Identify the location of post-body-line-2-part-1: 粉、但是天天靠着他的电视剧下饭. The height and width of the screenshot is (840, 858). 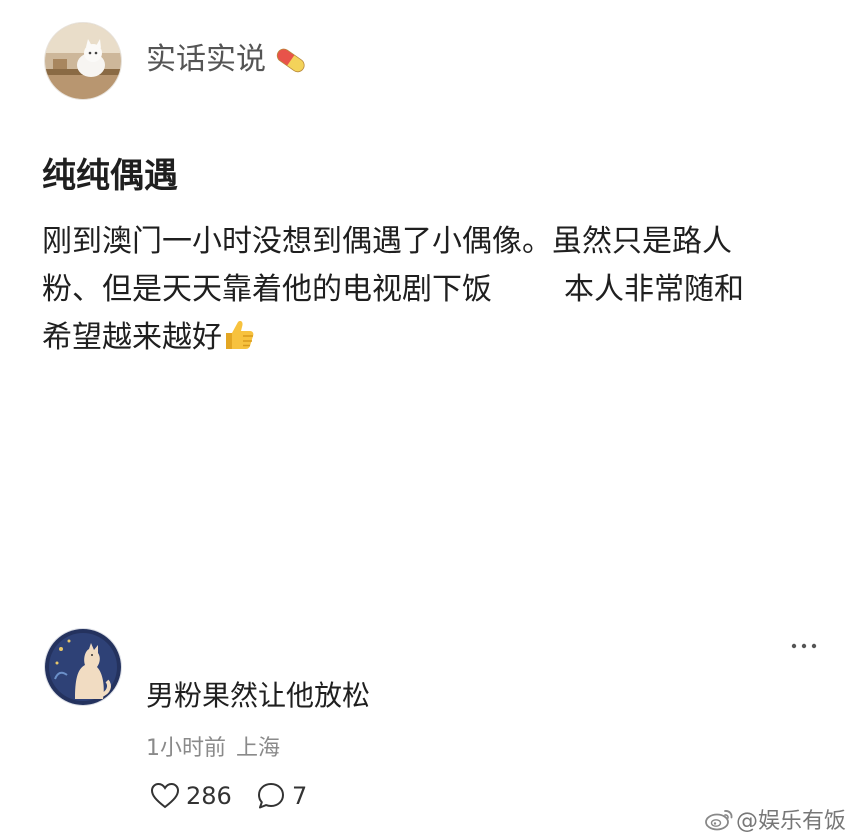
(267, 289).